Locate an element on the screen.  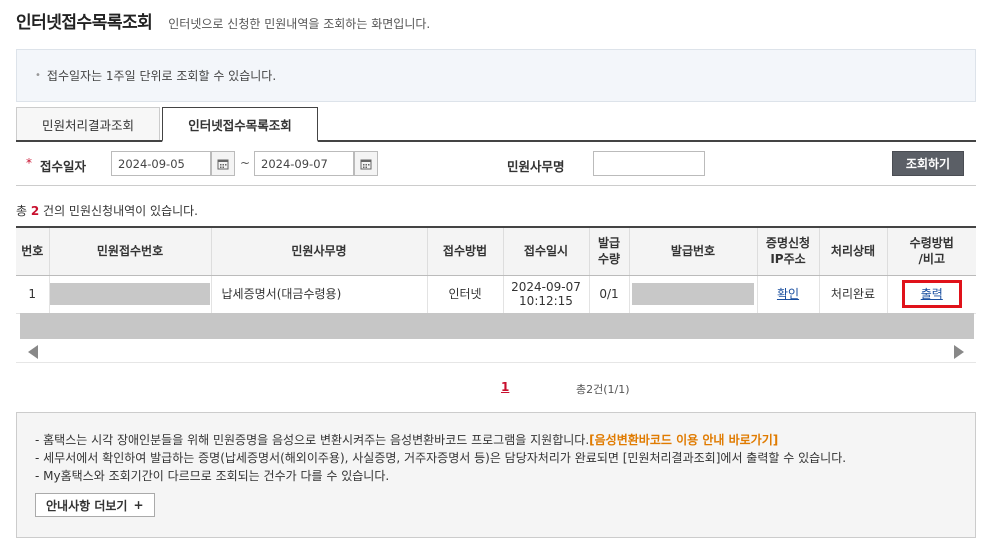
tab-civil-result: 민원처리결과조회 is located at coordinates (88, 123).